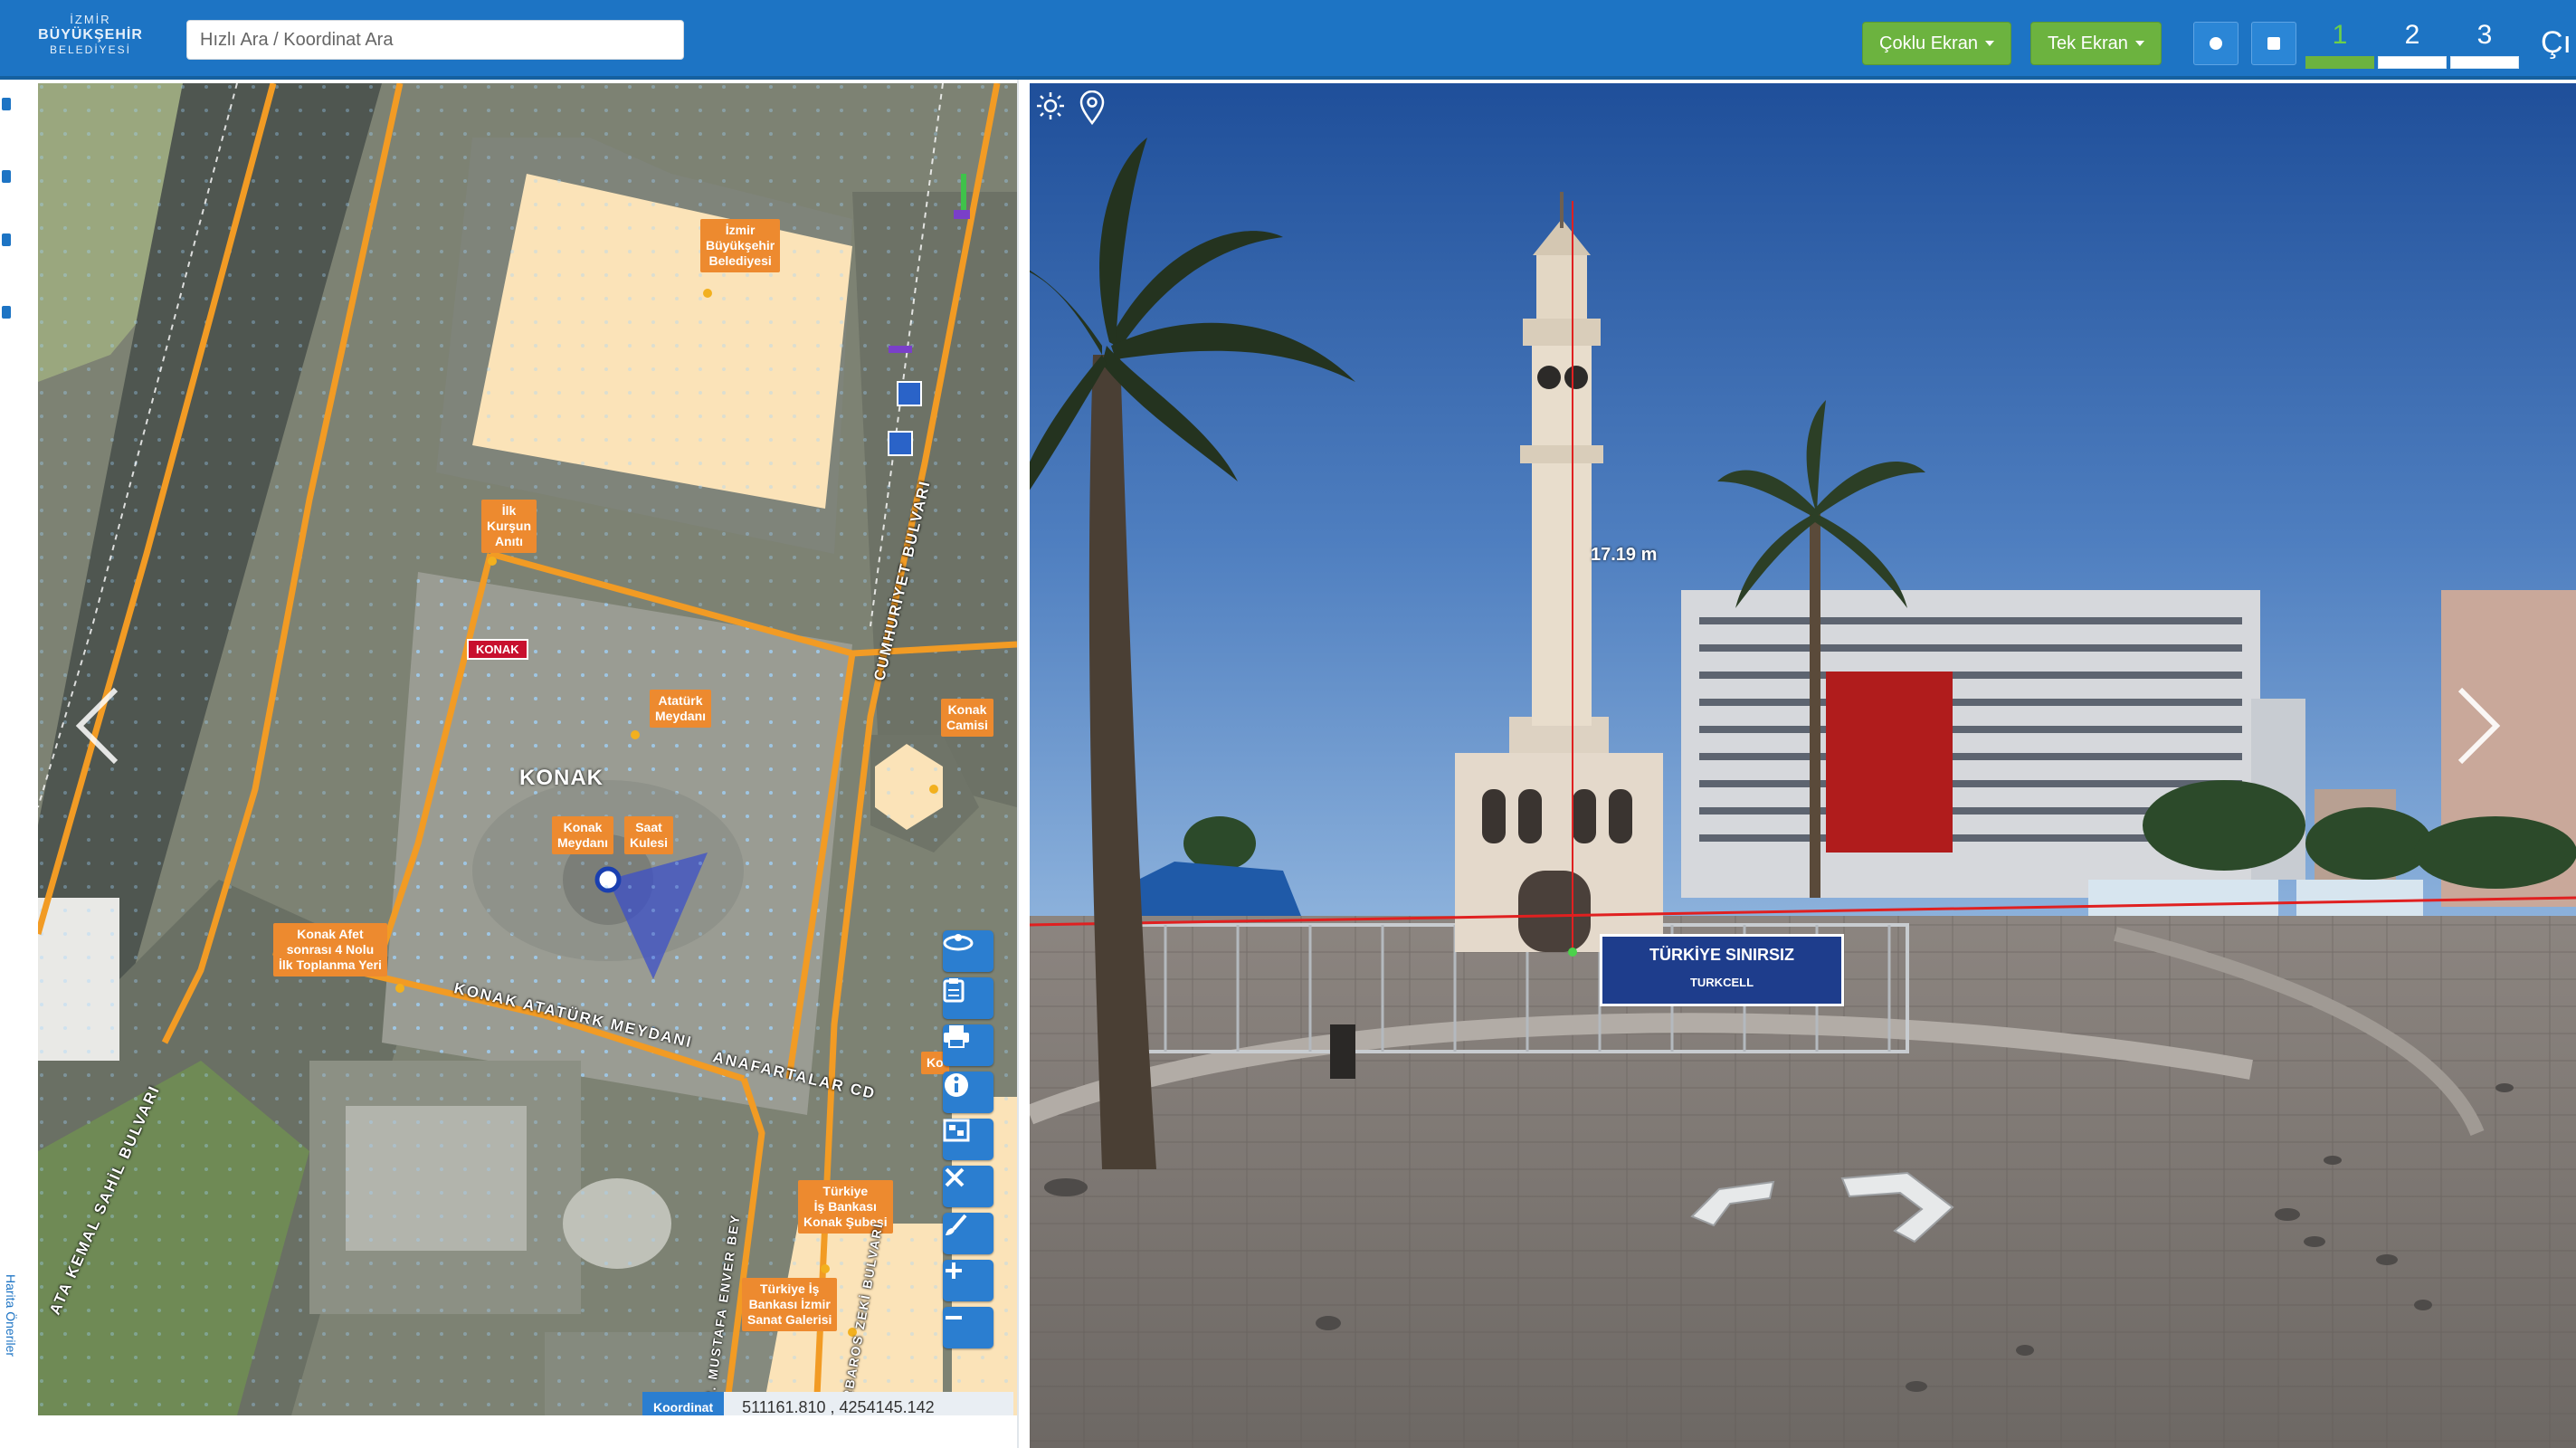  What do you see at coordinates (683, 1404) in the screenshot?
I see `coordinate-label: Koordinat` at bounding box center [683, 1404].